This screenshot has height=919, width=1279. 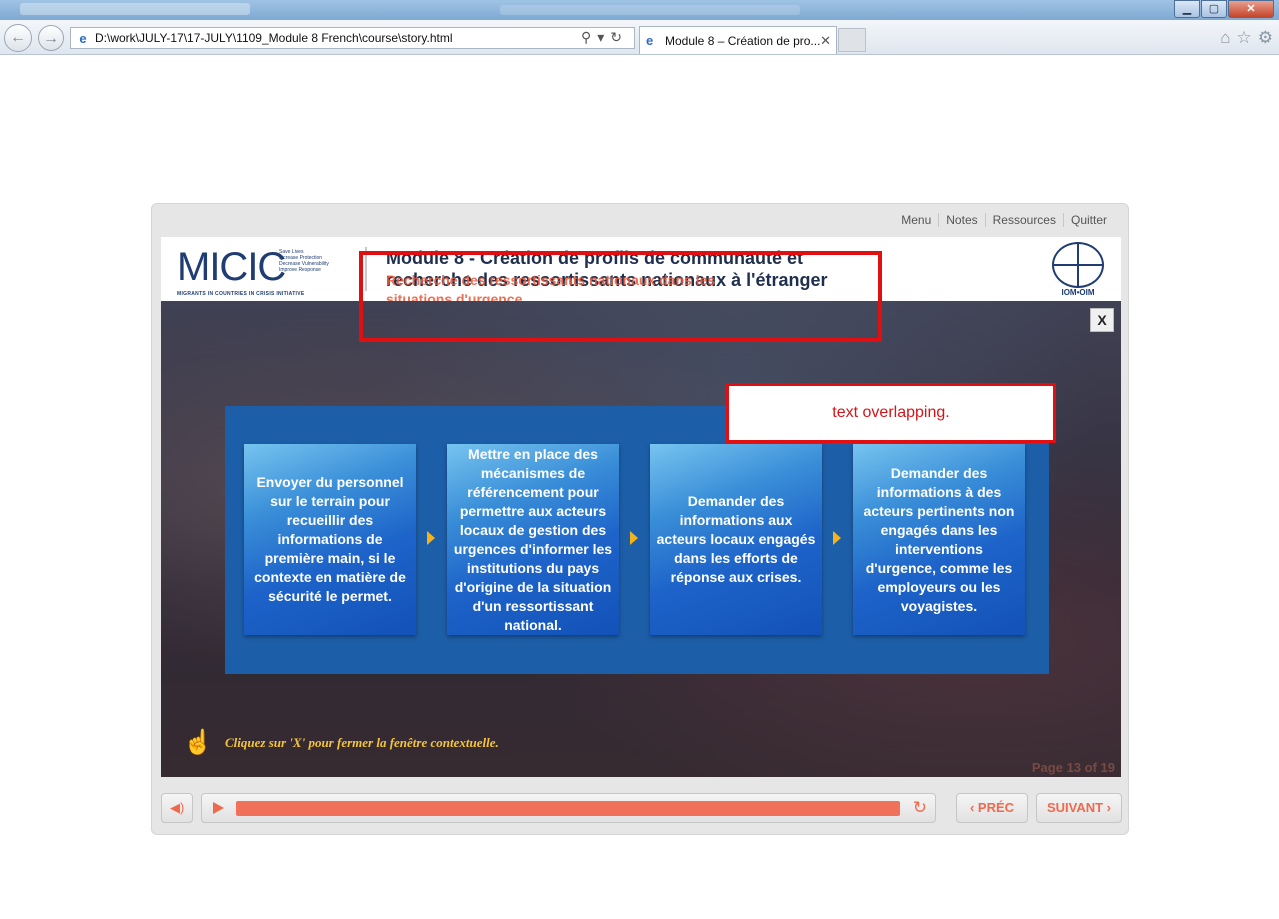 I want to click on minimize-button: ▁, so click(x=1187, y=9).